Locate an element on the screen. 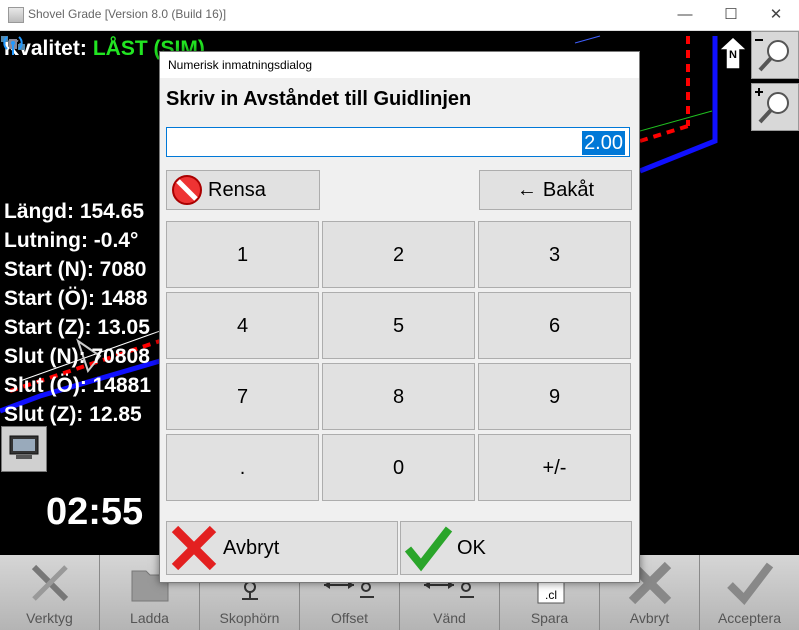 This screenshot has width=799, height=630. clear-label: Rensa is located at coordinates (237, 189).